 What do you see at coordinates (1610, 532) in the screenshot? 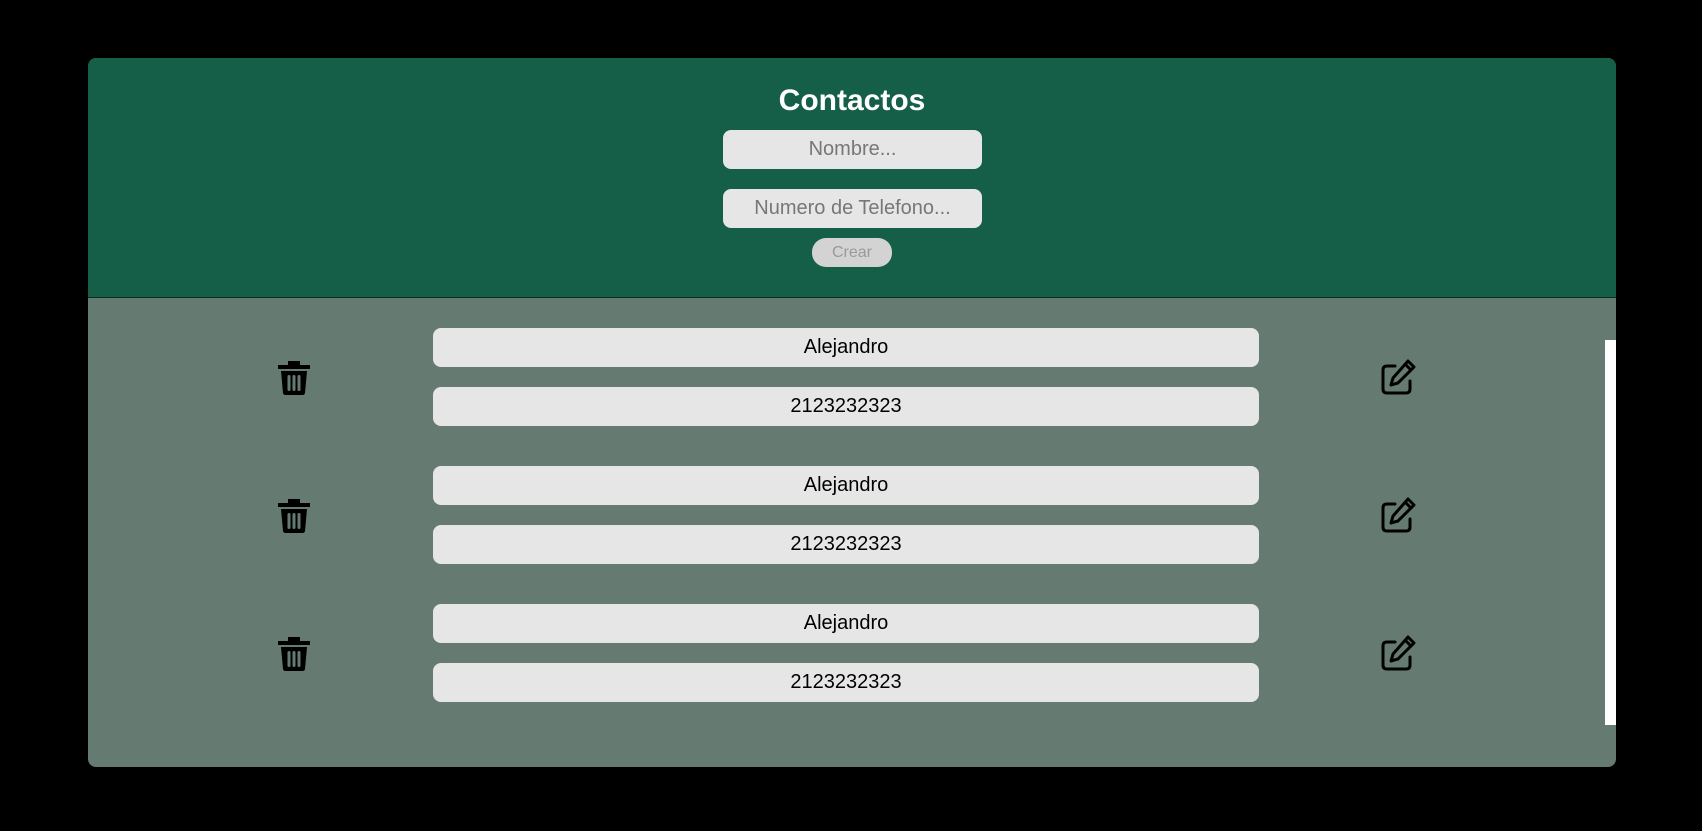
I see `scrollbar` at bounding box center [1610, 532].